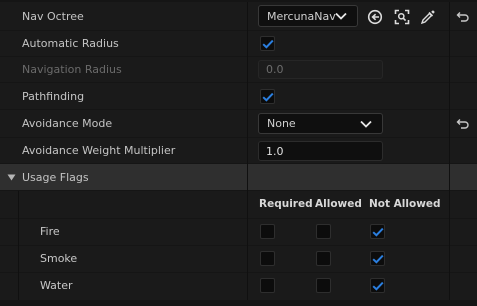 The image size is (477, 306). What do you see at coordinates (323, 231) in the screenshot?
I see `fire-allowed-checkbox` at bounding box center [323, 231].